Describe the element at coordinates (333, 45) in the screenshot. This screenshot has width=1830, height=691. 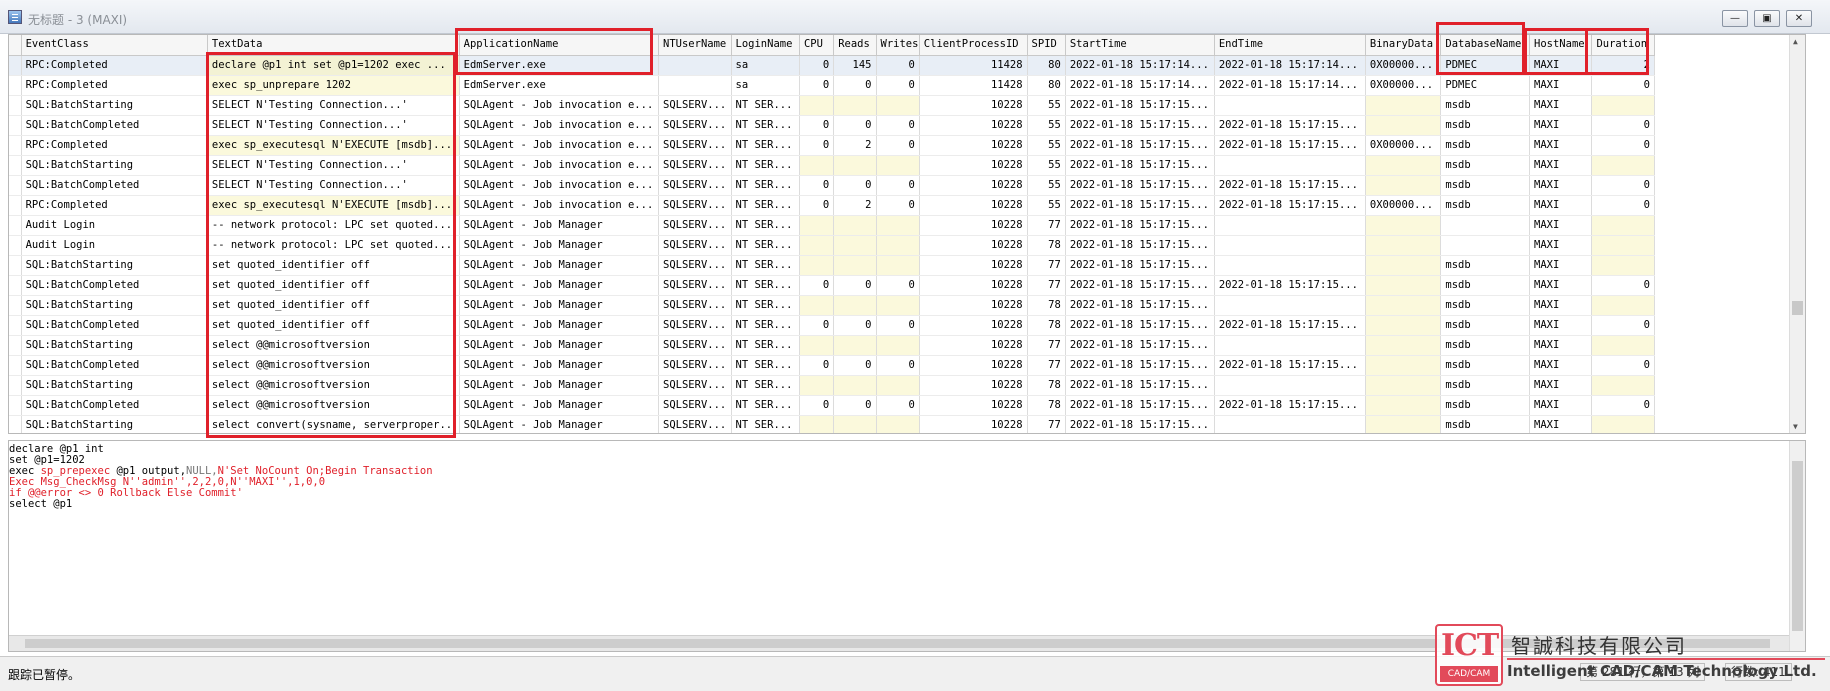
I see `column-header-textdata: TextData` at that location.